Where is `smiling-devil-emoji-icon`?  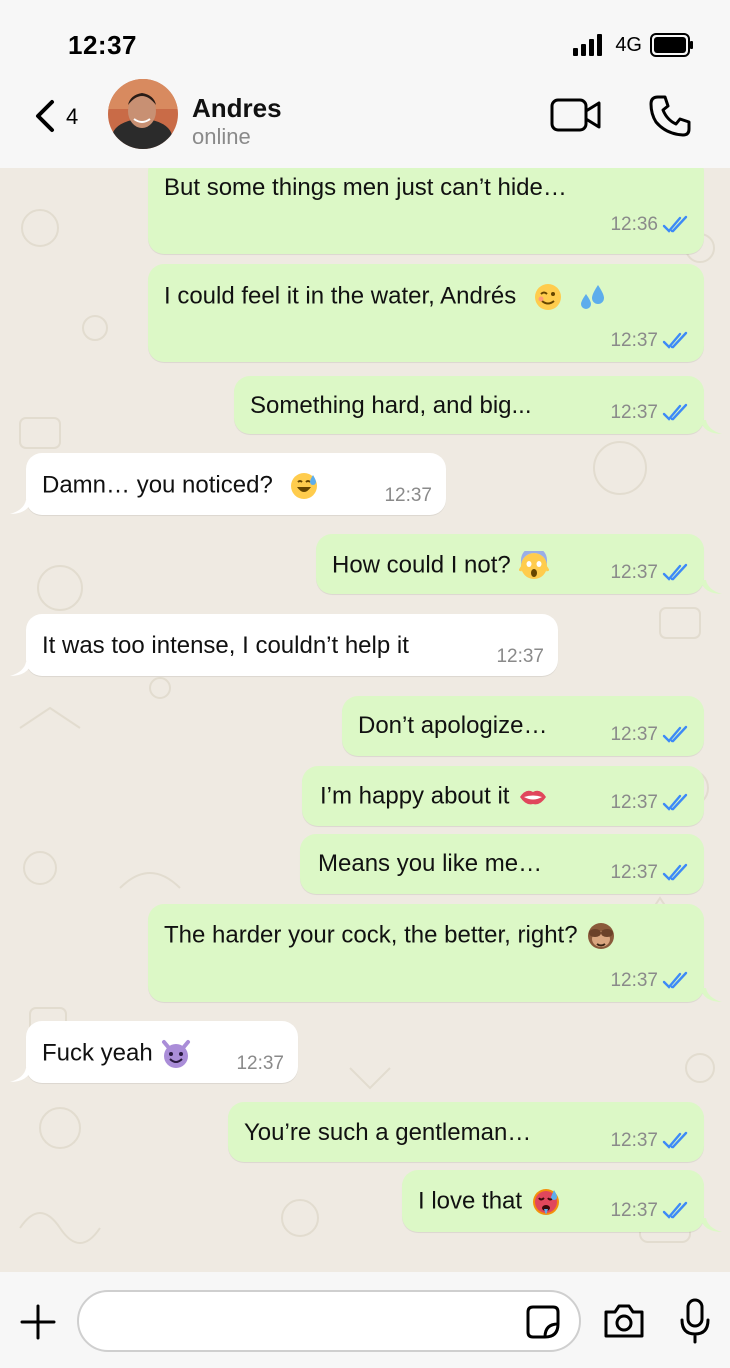
smiling-devil-emoji-icon is located at coordinates (176, 1054).